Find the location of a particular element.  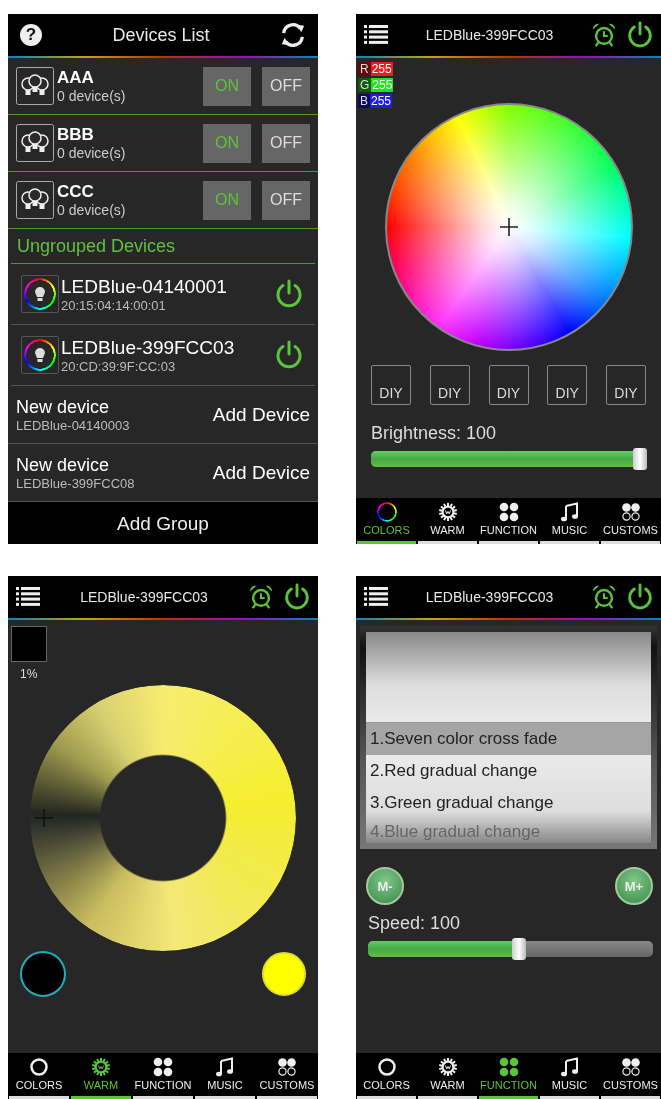

section-heading: Ungrouped Devices is located at coordinates (163, 246).